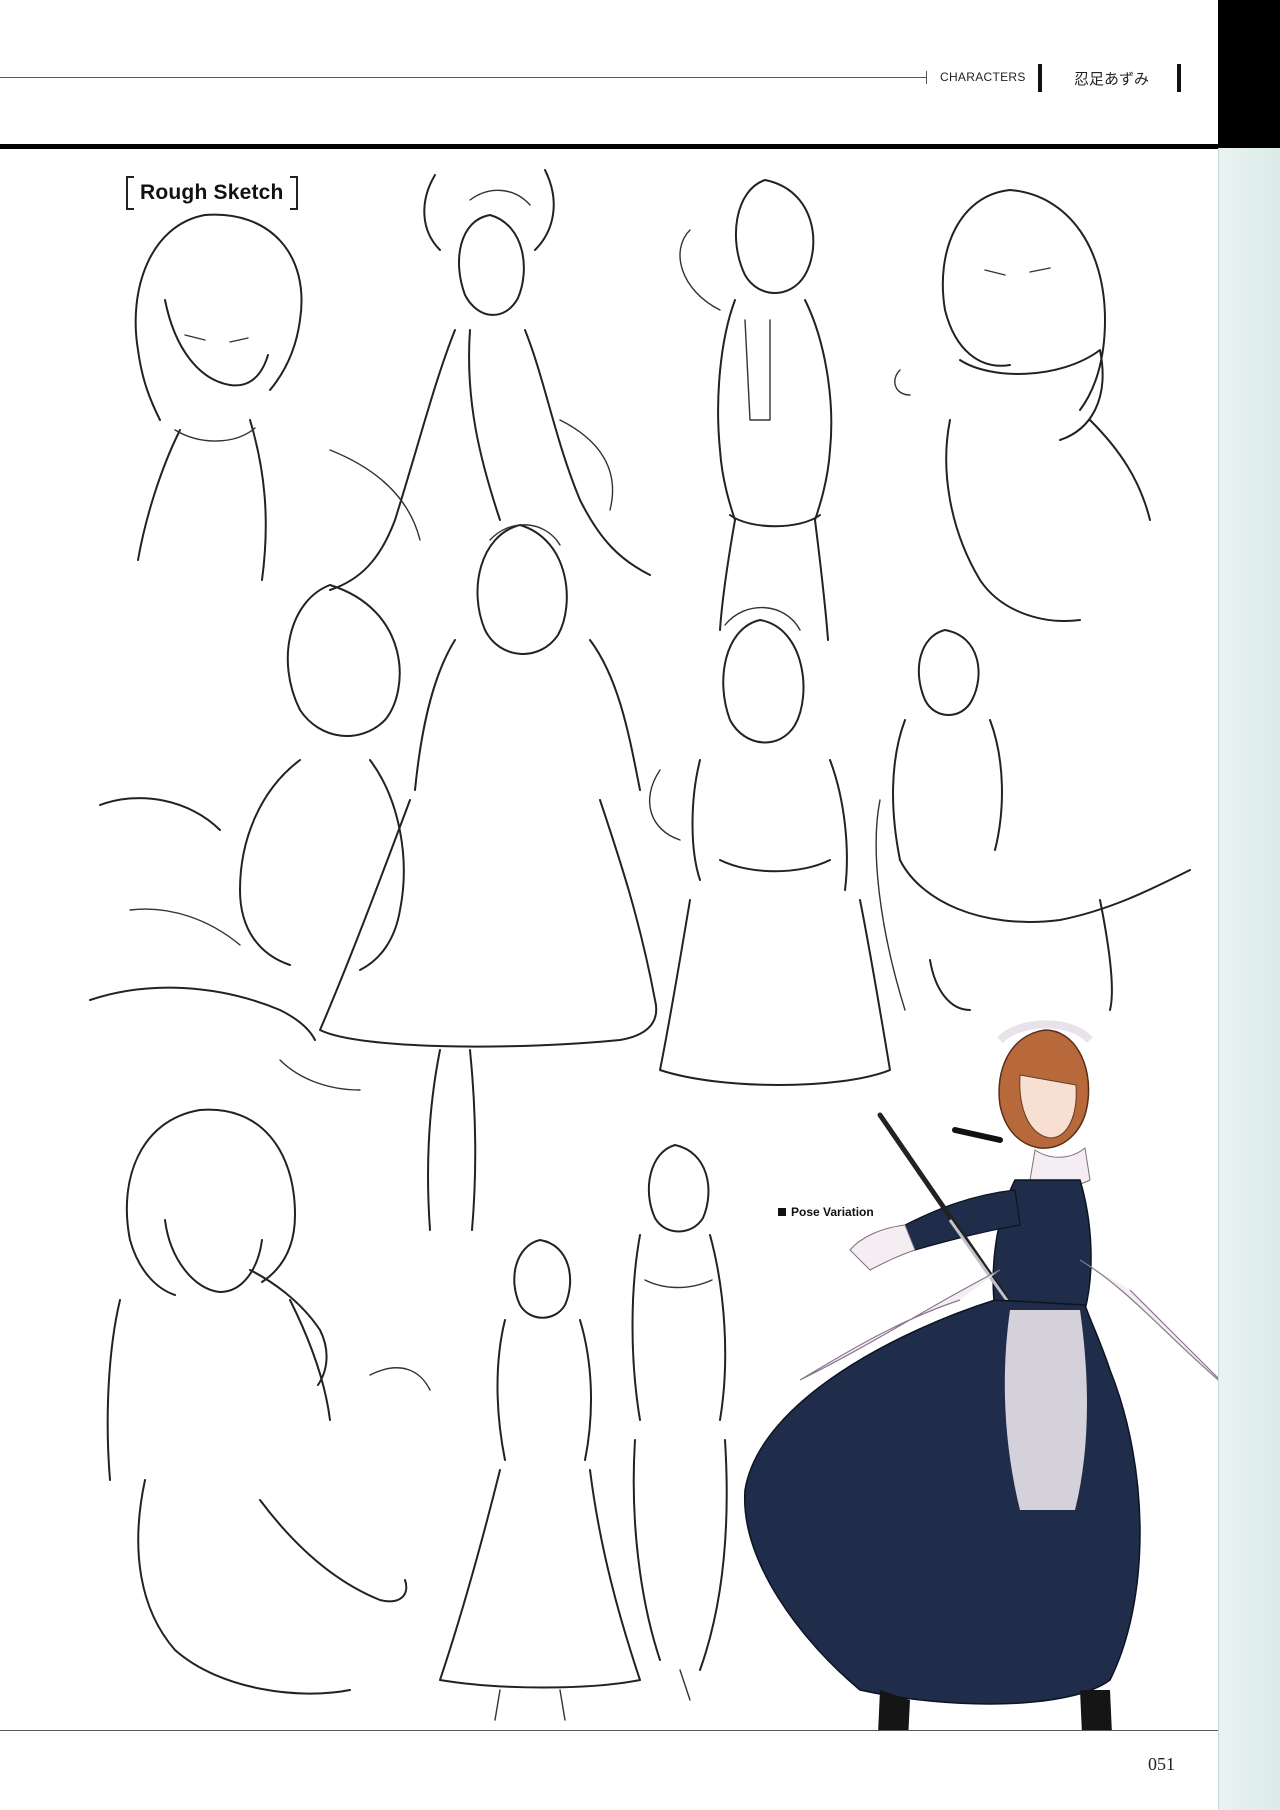 The height and width of the screenshot is (1810, 1280). What do you see at coordinates (832, 1212) in the screenshot?
I see `pose-variation-text: Pose Variation` at bounding box center [832, 1212].